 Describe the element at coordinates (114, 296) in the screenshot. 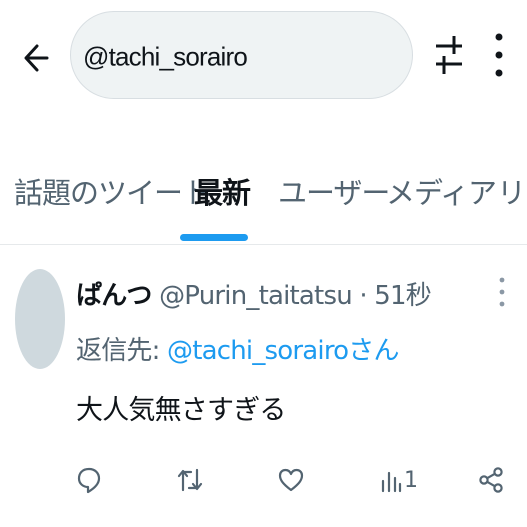

I see `display-name: ぱんつ` at that location.